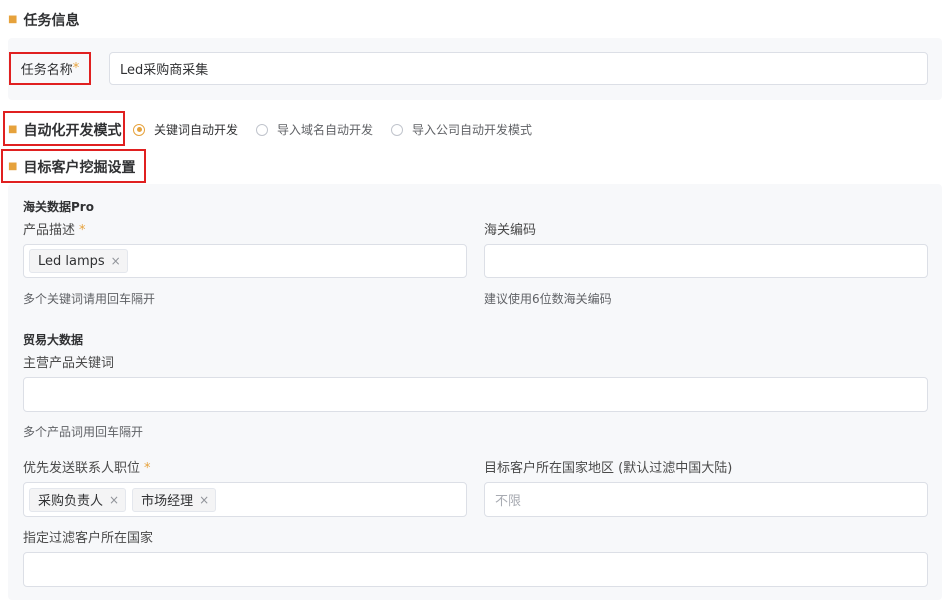 This screenshot has width=950, height=600. I want to click on radio-company-import-dev: 导入公司自动开发模式, so click(461, 129).